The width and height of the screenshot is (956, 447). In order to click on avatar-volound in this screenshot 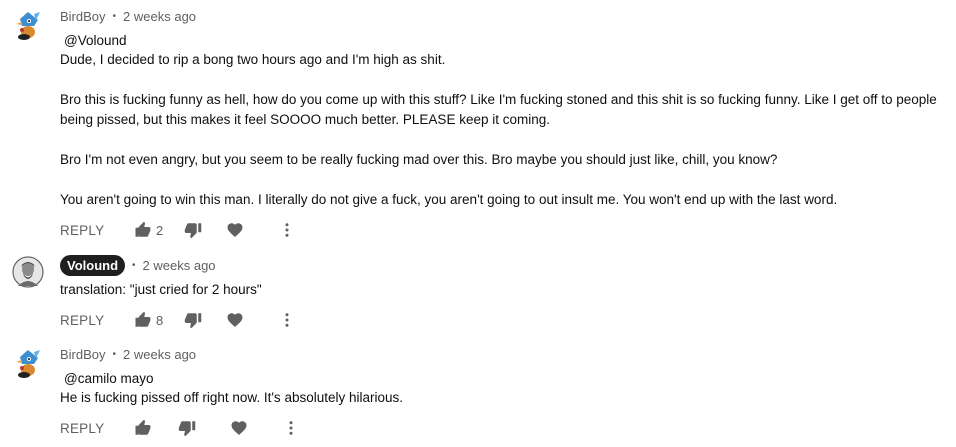, I will do `click(28, 272)`.